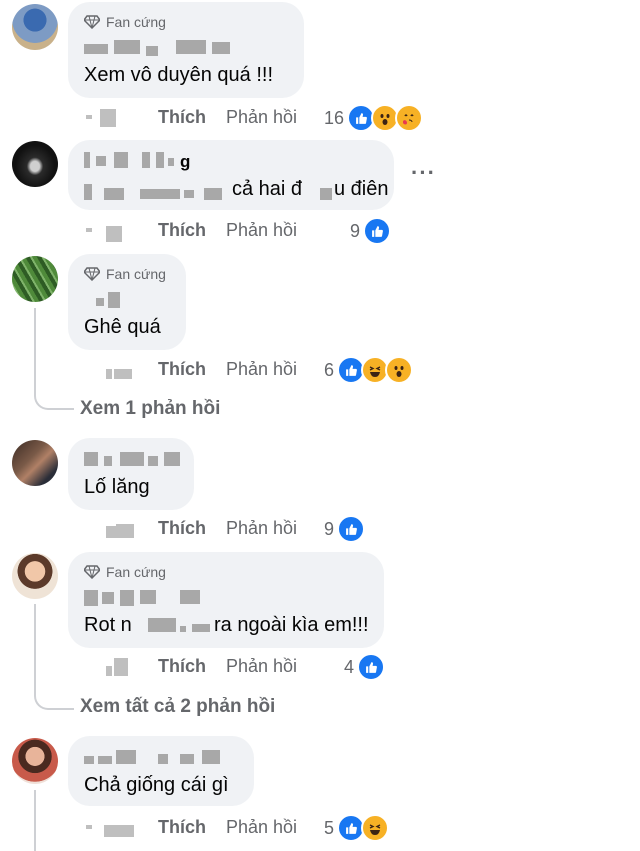  What do you see at coordinates (231, 175) in the screenshot?
I see `comment-bubble: g cả hai đ u điên` at bounding box center [231, 175].